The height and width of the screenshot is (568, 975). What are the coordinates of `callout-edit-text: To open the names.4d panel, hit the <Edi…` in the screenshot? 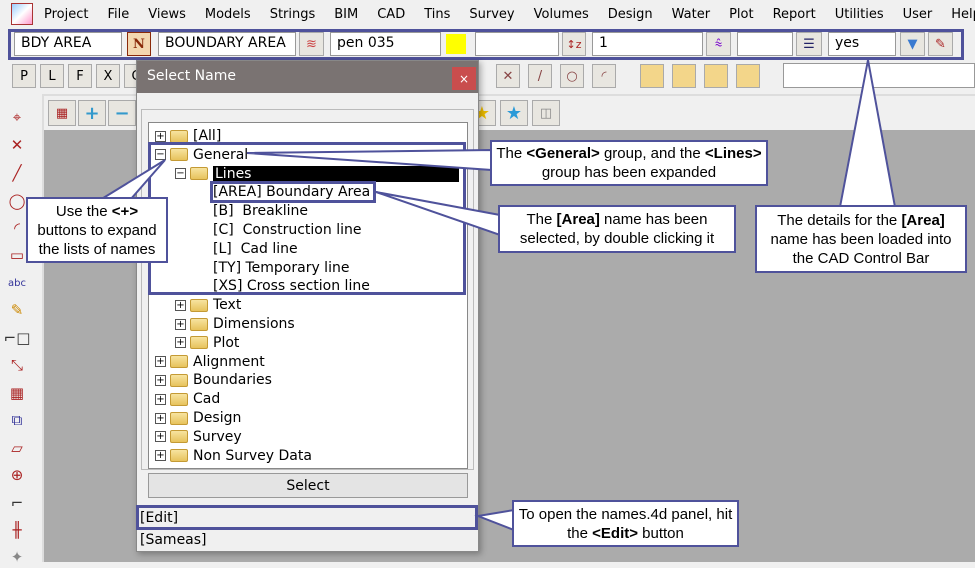 It's located at (625, 523).